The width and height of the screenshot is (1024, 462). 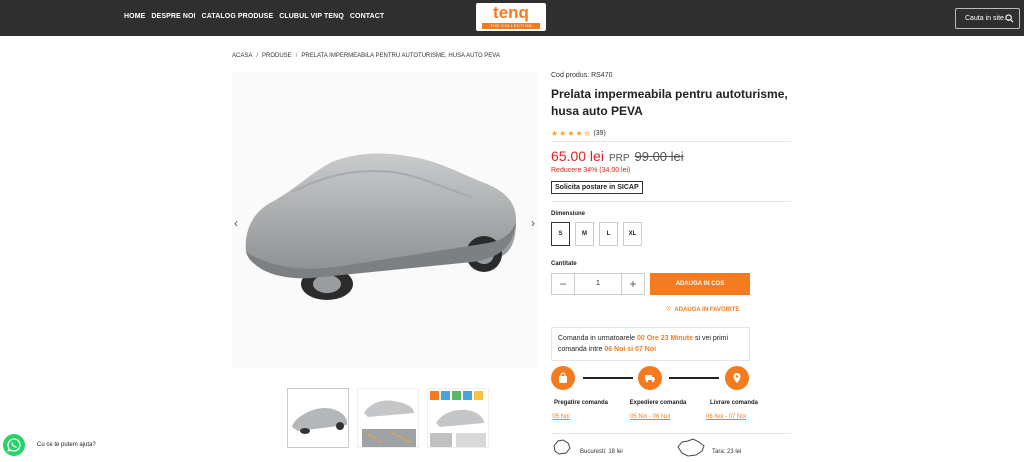 What do you see at coordinates (587, 133) in the screenshot?
I see `half-star-icon: ✮` at bounding box center [587, 133].